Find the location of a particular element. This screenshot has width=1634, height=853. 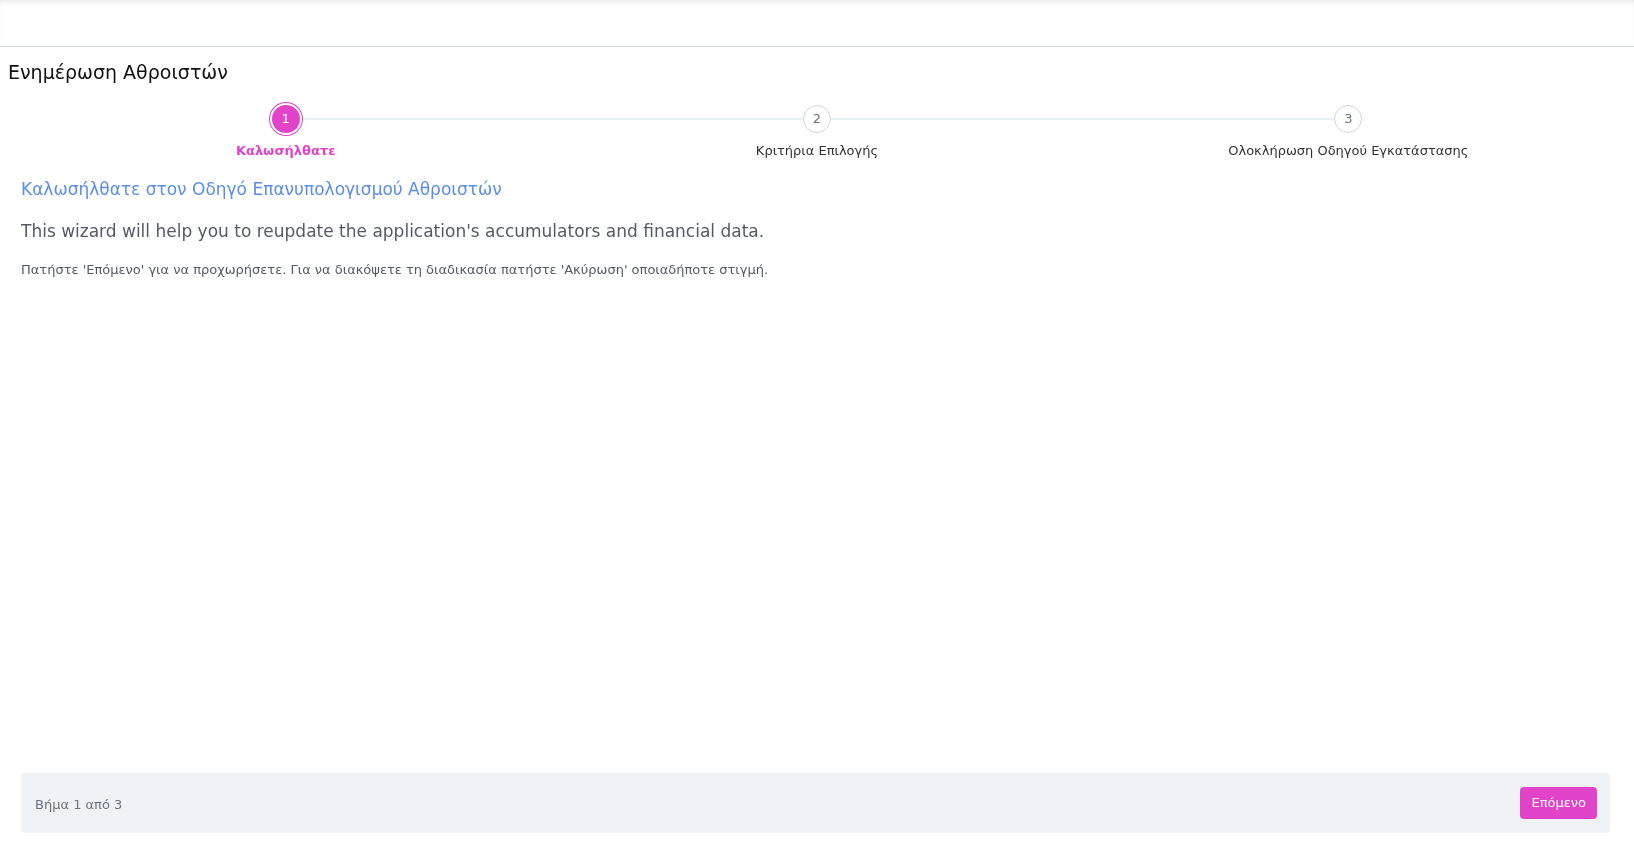

page-title: Ενημέρωση Αθροιστών is located at coordinates (118, 72).